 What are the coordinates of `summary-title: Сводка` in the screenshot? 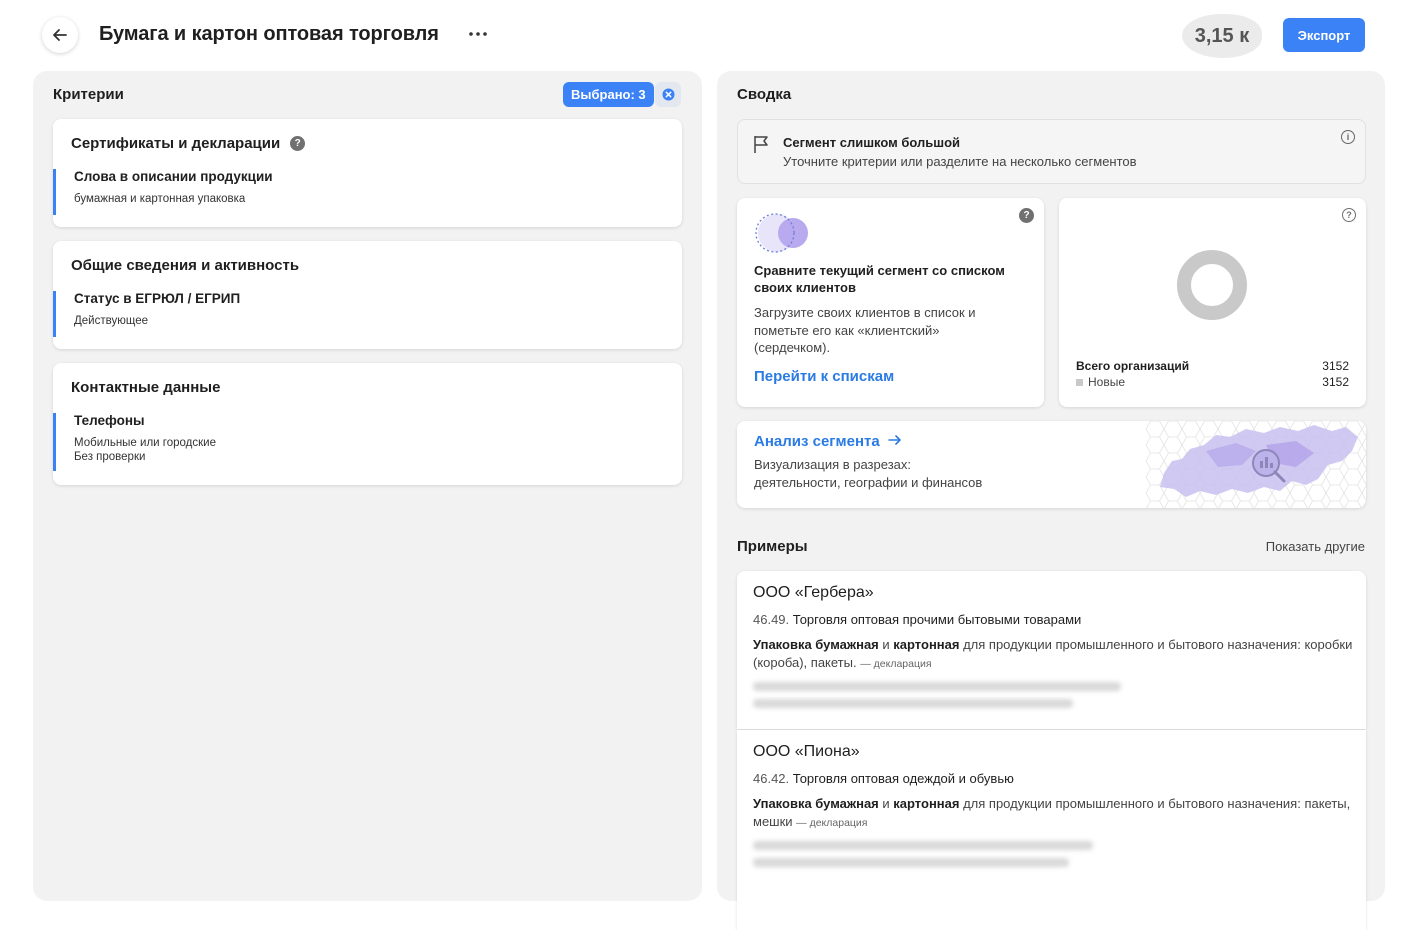 It's located at (764, 94).